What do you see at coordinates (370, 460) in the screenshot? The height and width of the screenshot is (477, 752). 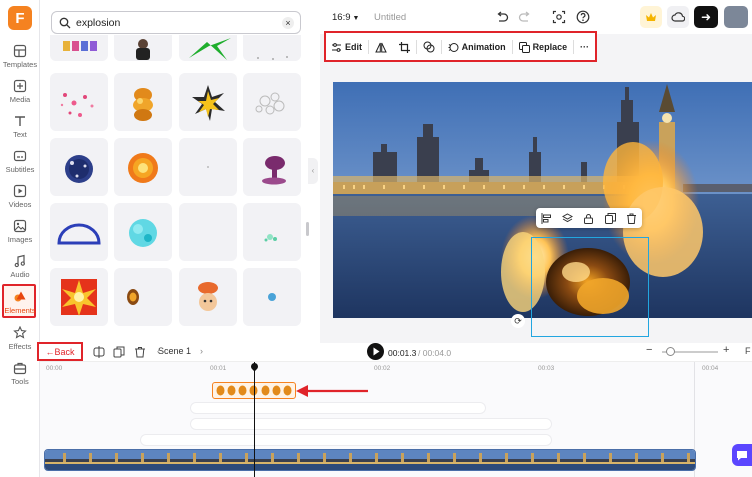 I see `video-clip` at bounding box center [370, 460].